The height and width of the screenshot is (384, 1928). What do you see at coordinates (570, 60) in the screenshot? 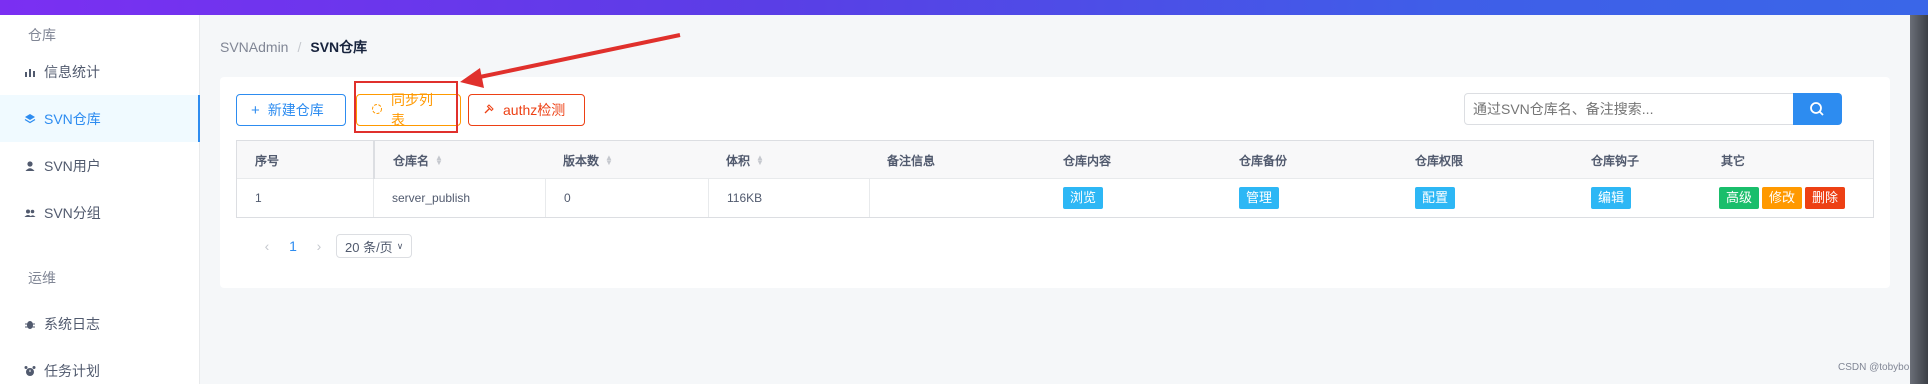
I see `annotation-arrow` at bounding box center [570, 60].